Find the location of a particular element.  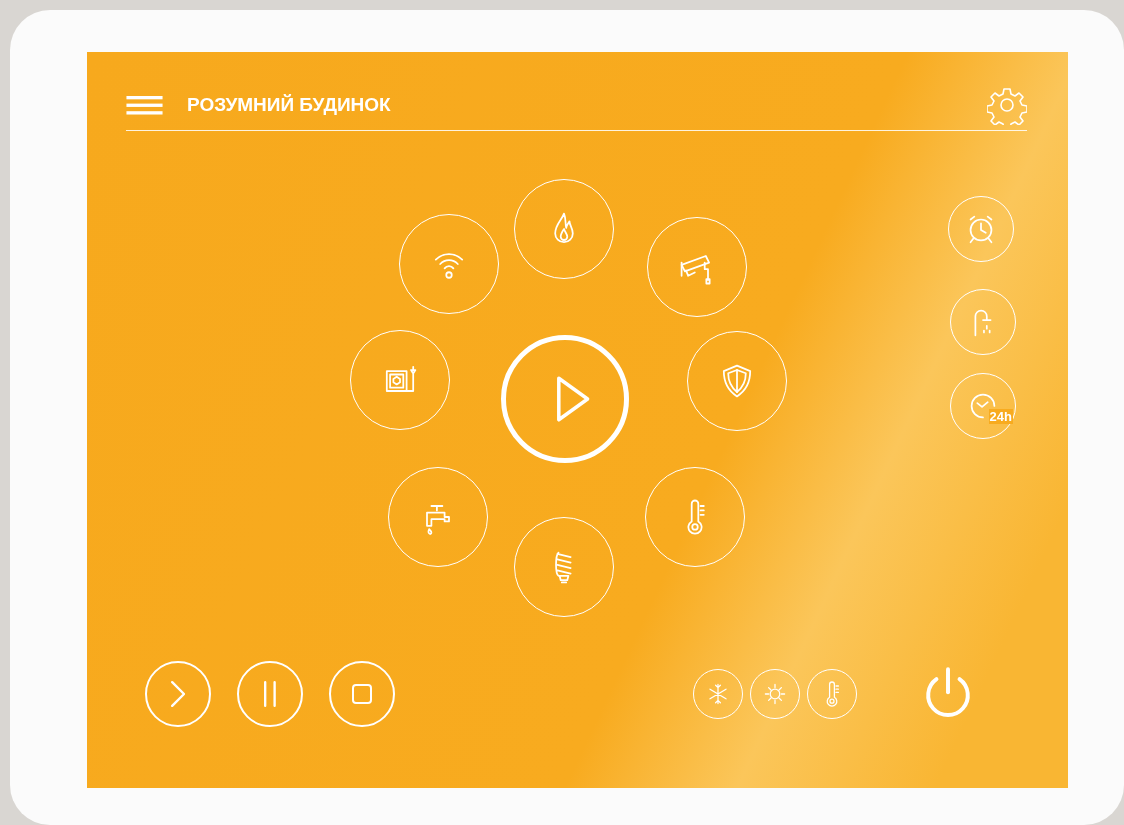

menu-icon is located at coordinates (144, 105).